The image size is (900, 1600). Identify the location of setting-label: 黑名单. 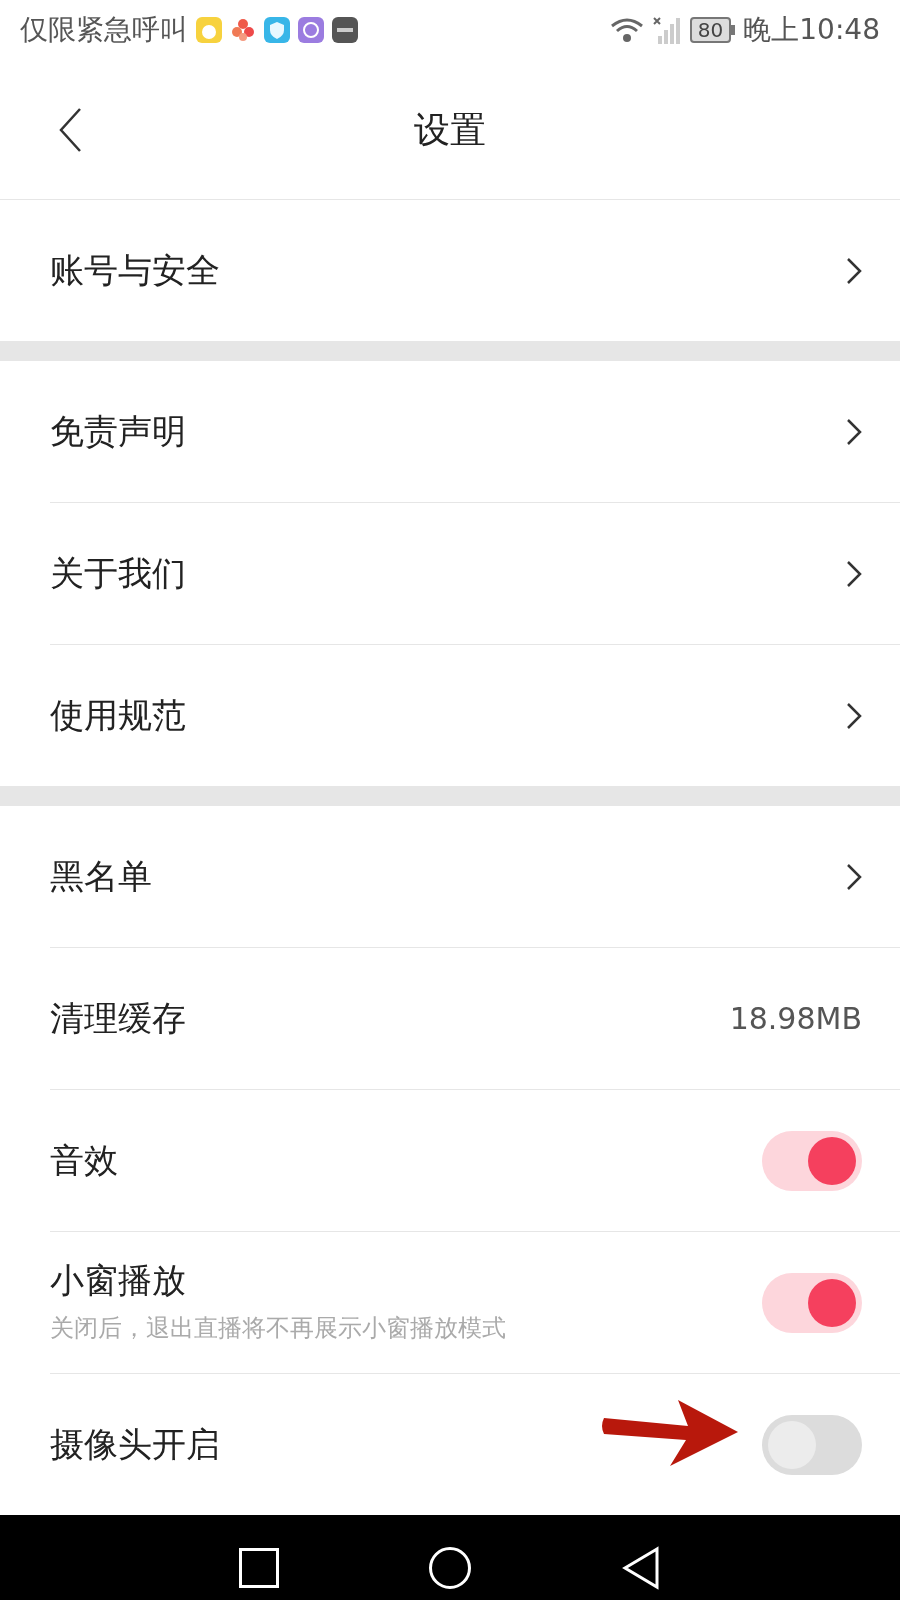
(101, 876).